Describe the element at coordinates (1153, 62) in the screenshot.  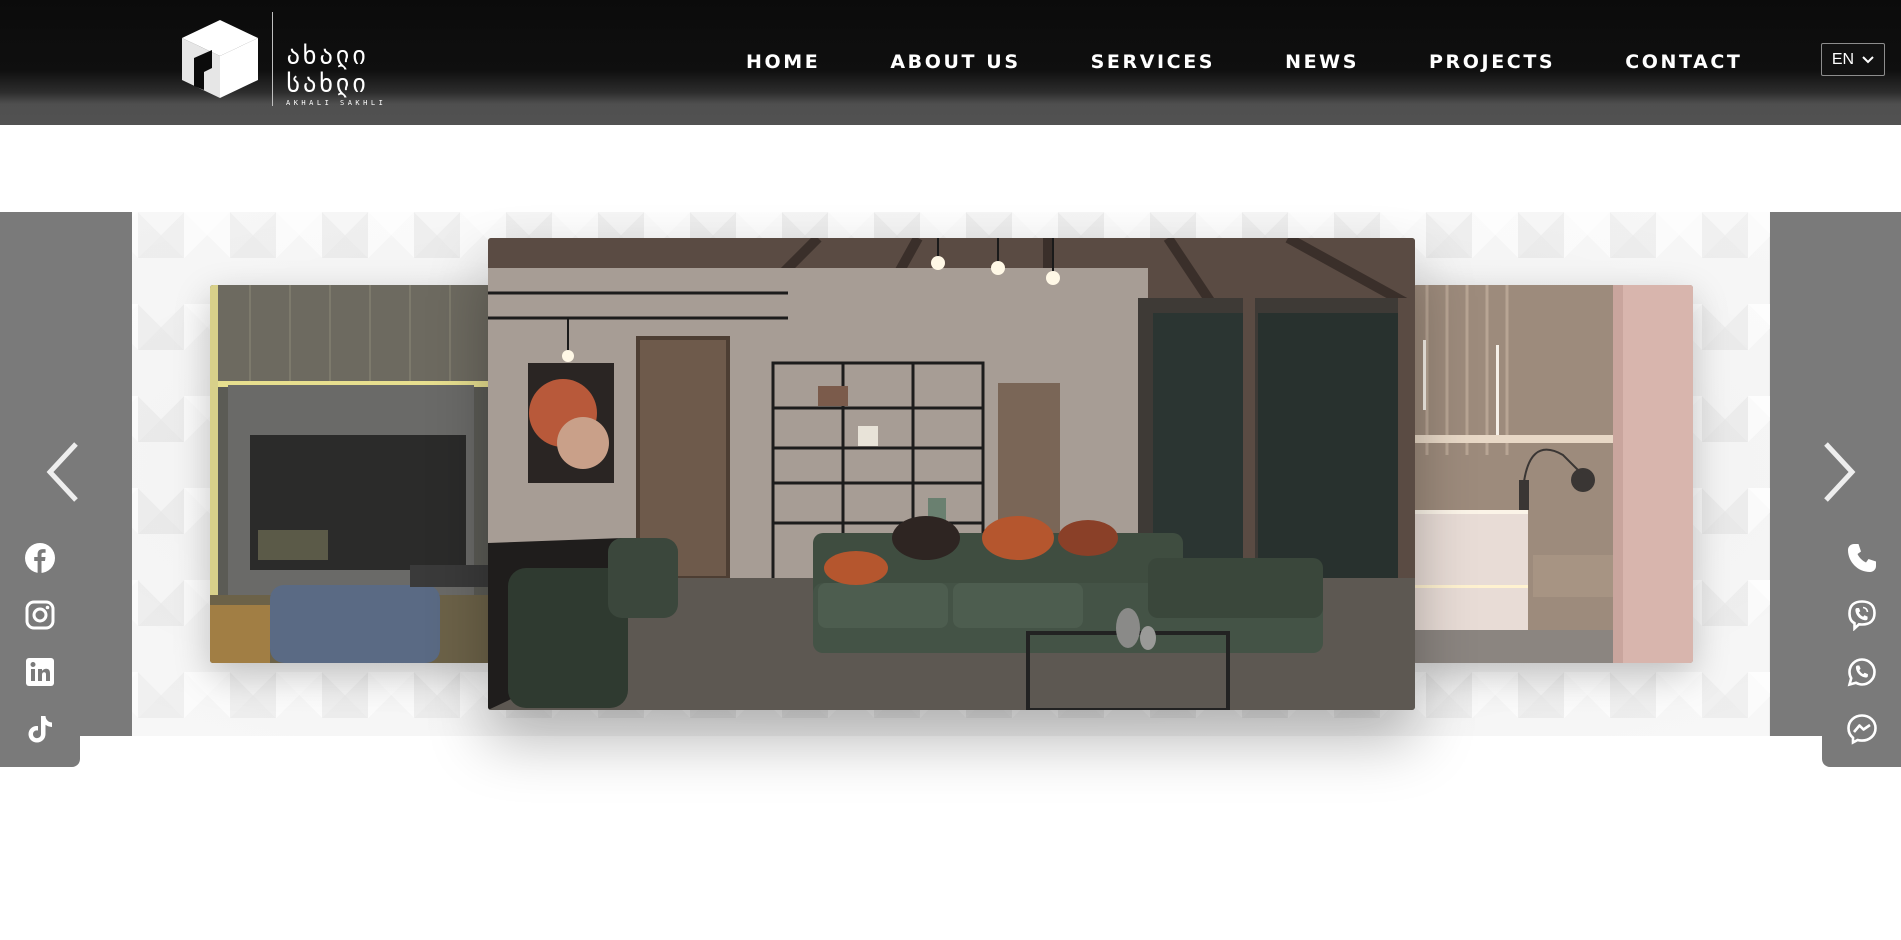
I see `nav-services: SERVICES` at that location.